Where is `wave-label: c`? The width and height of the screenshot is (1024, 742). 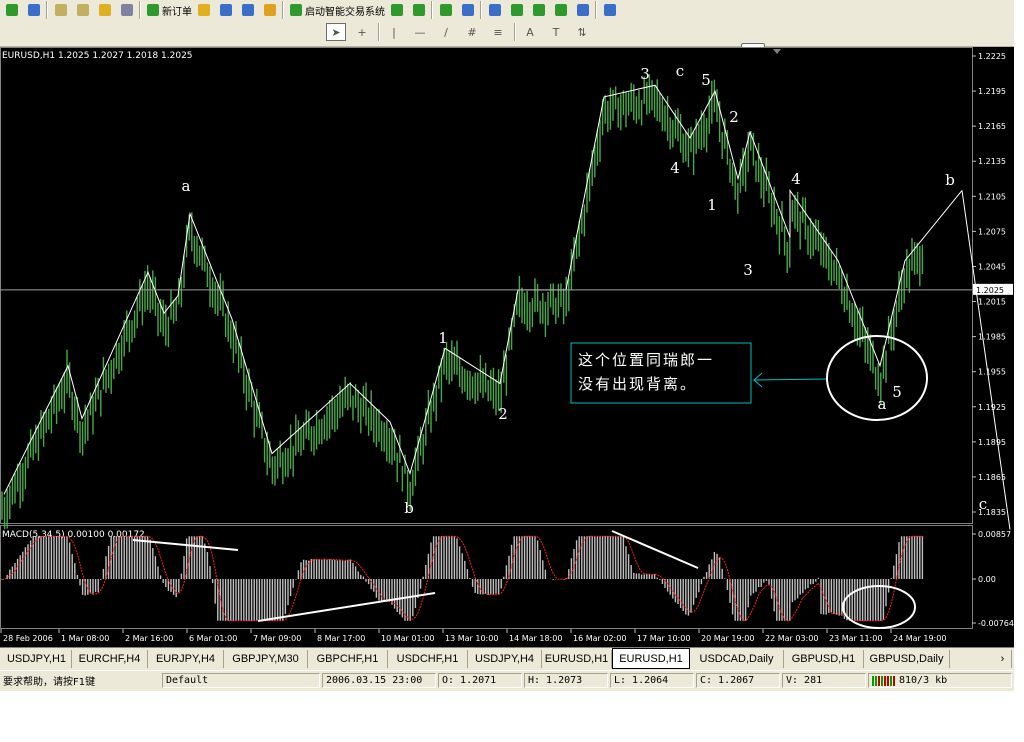 wave-label: c is located at coordinates (680, 71).